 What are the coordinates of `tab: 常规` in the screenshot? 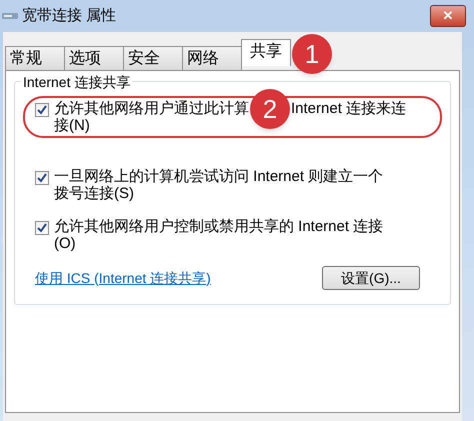 It's located at (35, 58).